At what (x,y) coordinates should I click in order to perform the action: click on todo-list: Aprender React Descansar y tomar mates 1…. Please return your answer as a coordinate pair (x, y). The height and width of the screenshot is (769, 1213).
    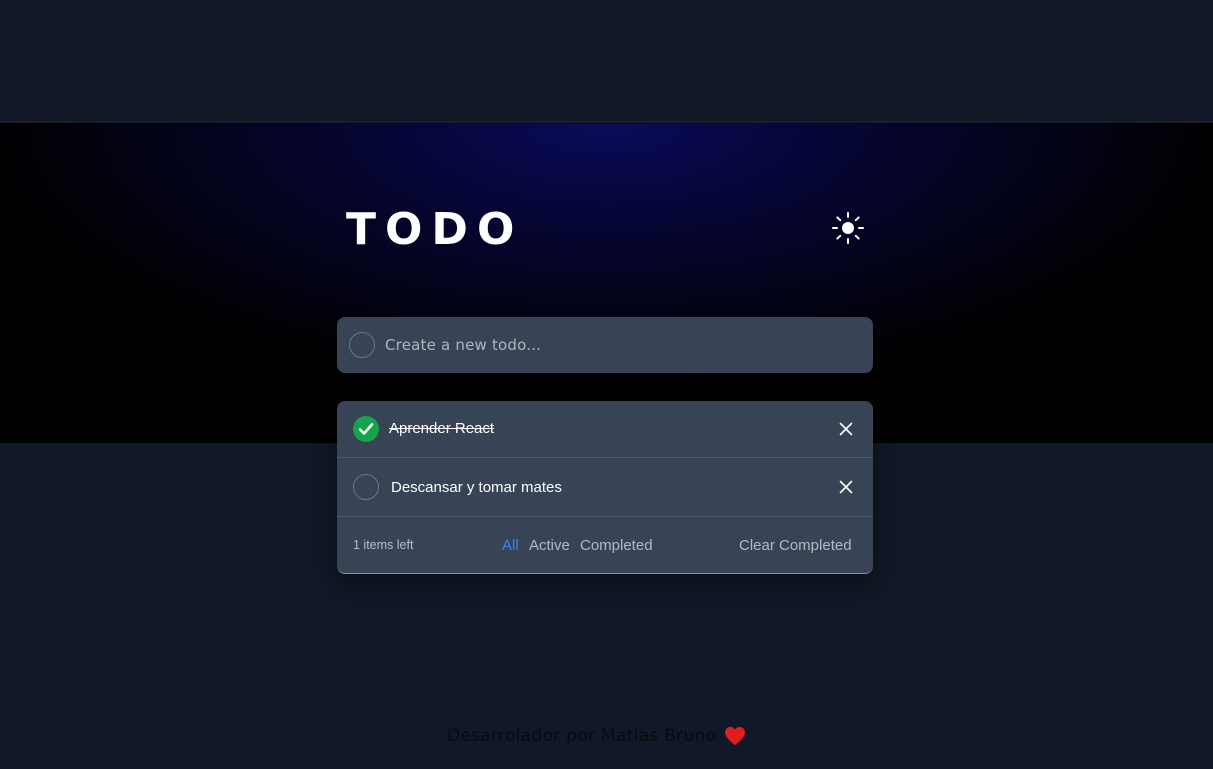
    Looking at the image, I should click on (605, 487).